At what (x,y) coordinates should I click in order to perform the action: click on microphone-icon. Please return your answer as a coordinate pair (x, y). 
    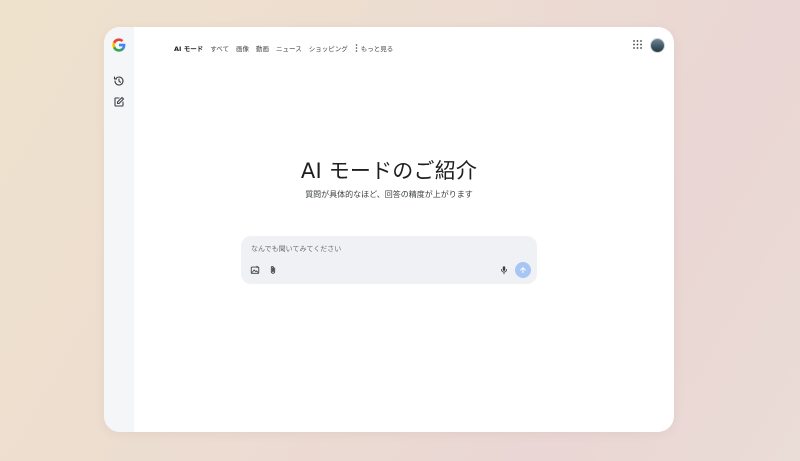
    Looking at the image, I should click on (504, 270).